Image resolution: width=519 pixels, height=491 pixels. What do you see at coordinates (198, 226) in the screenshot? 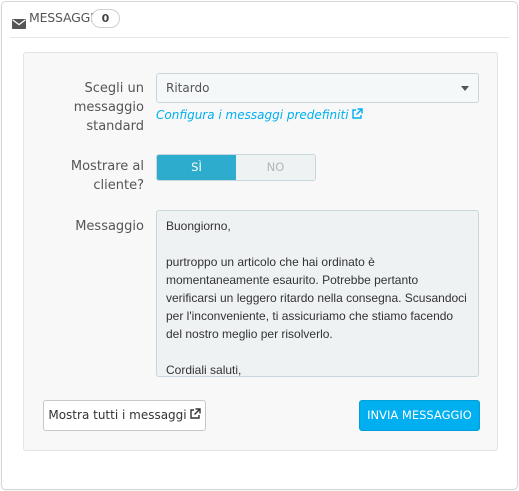
I see `message-paragraph: Buongiorno,` at bounding box center [198, 226].